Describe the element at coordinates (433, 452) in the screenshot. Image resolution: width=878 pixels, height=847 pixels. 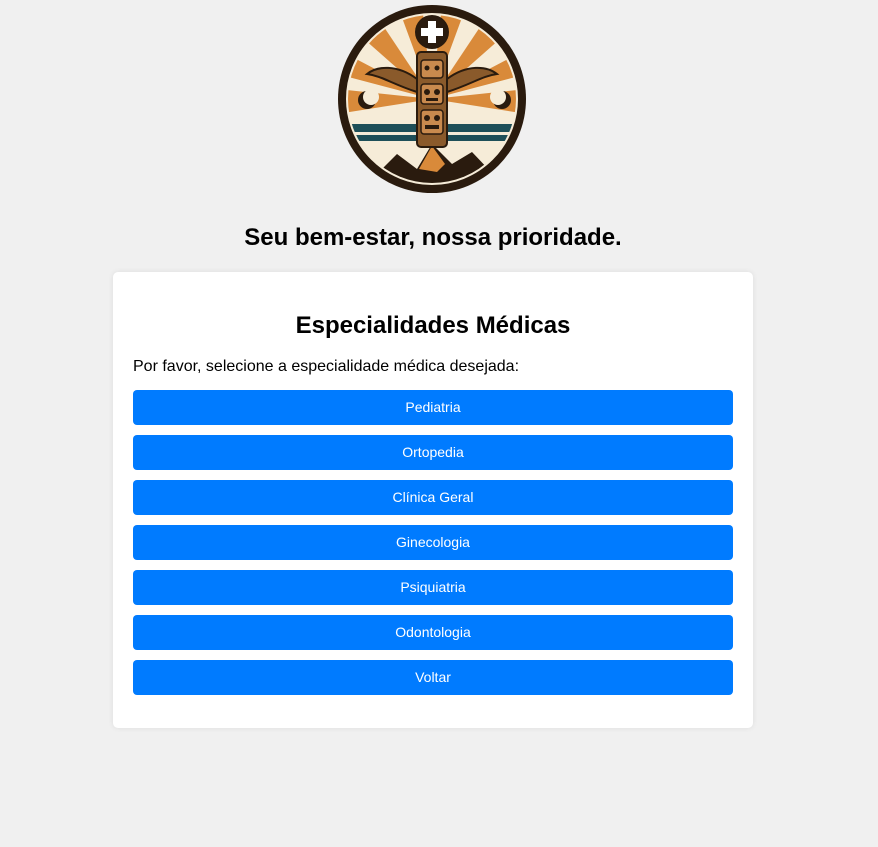
I see `ortopedia-button: Ortopedia` at that location.